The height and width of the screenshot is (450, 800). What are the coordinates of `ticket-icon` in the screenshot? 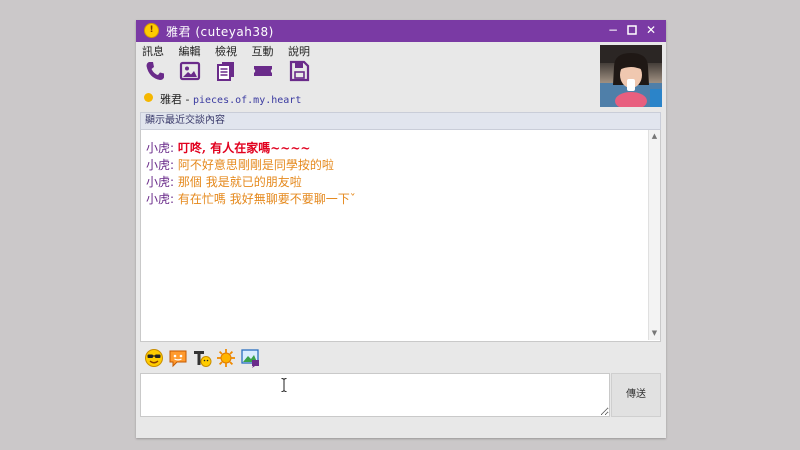 It's located at (263, 71).